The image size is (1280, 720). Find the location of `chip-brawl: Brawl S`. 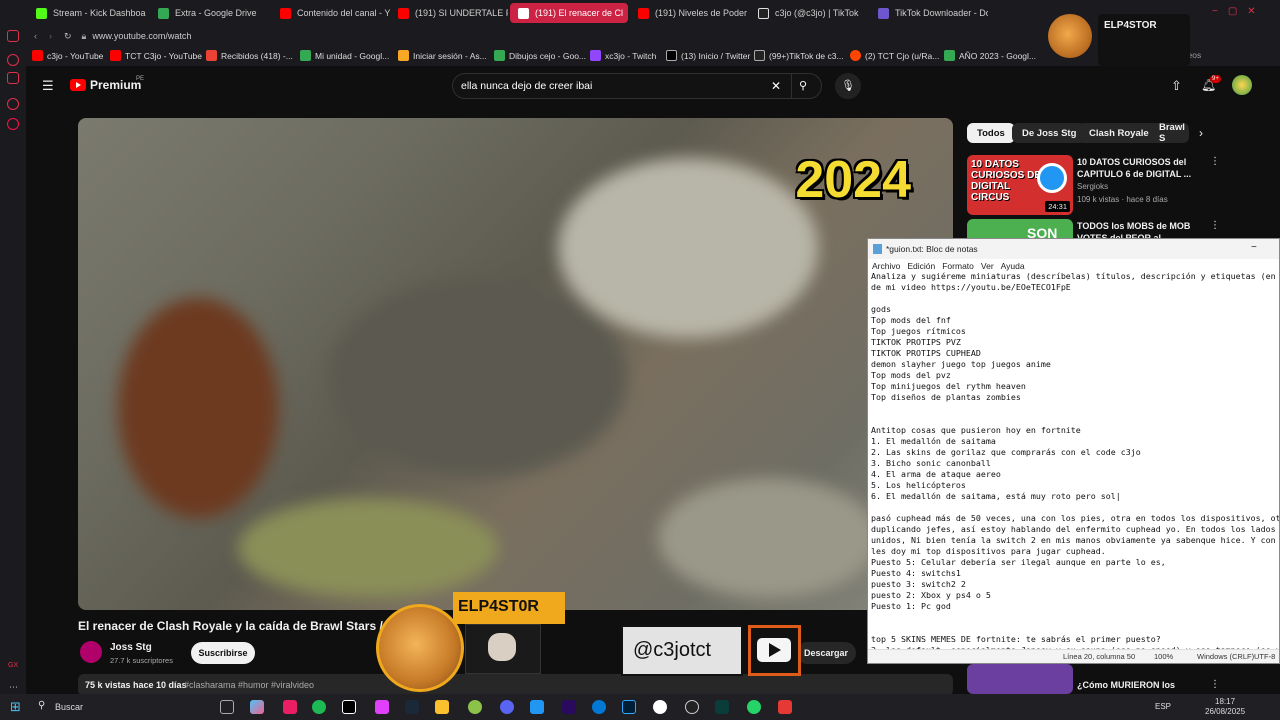

chip-brawl: Brawl S is located at coordinates (1169, 133).